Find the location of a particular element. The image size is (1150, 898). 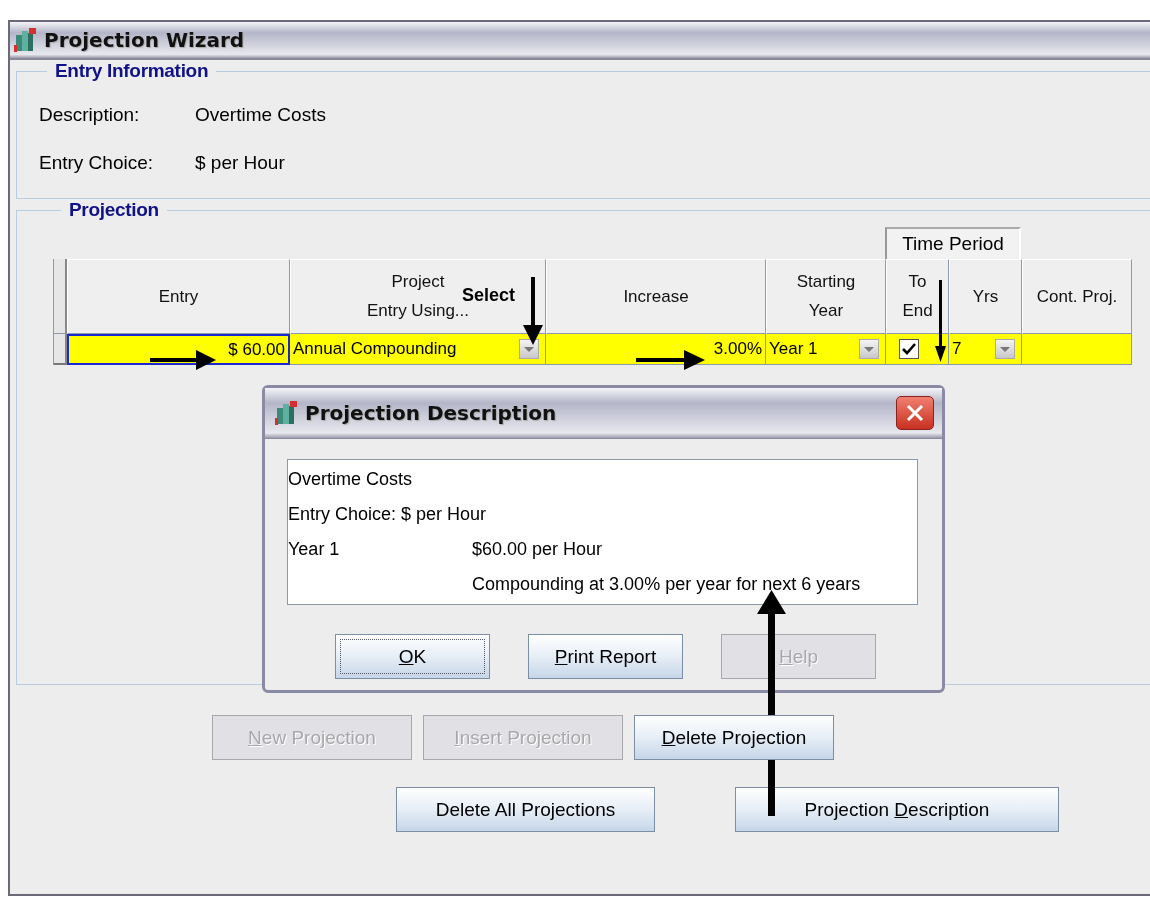

column-header: Cont. Proj. is located at coordinates (1077, 296).